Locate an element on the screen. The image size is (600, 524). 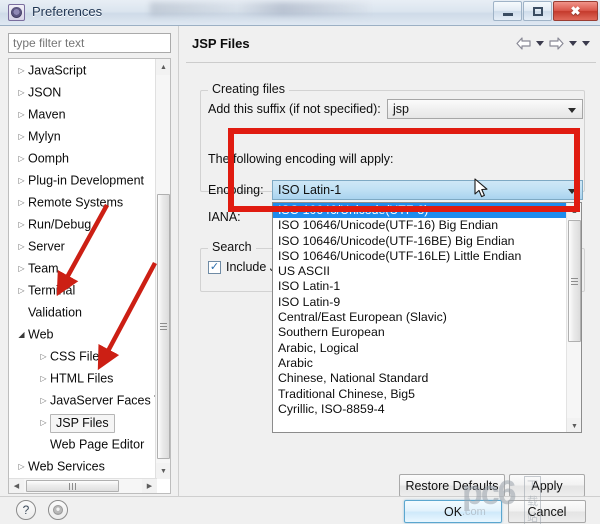
tree-item-run-debug: ▷ Run/Debug is located at coordinates (83, 224).